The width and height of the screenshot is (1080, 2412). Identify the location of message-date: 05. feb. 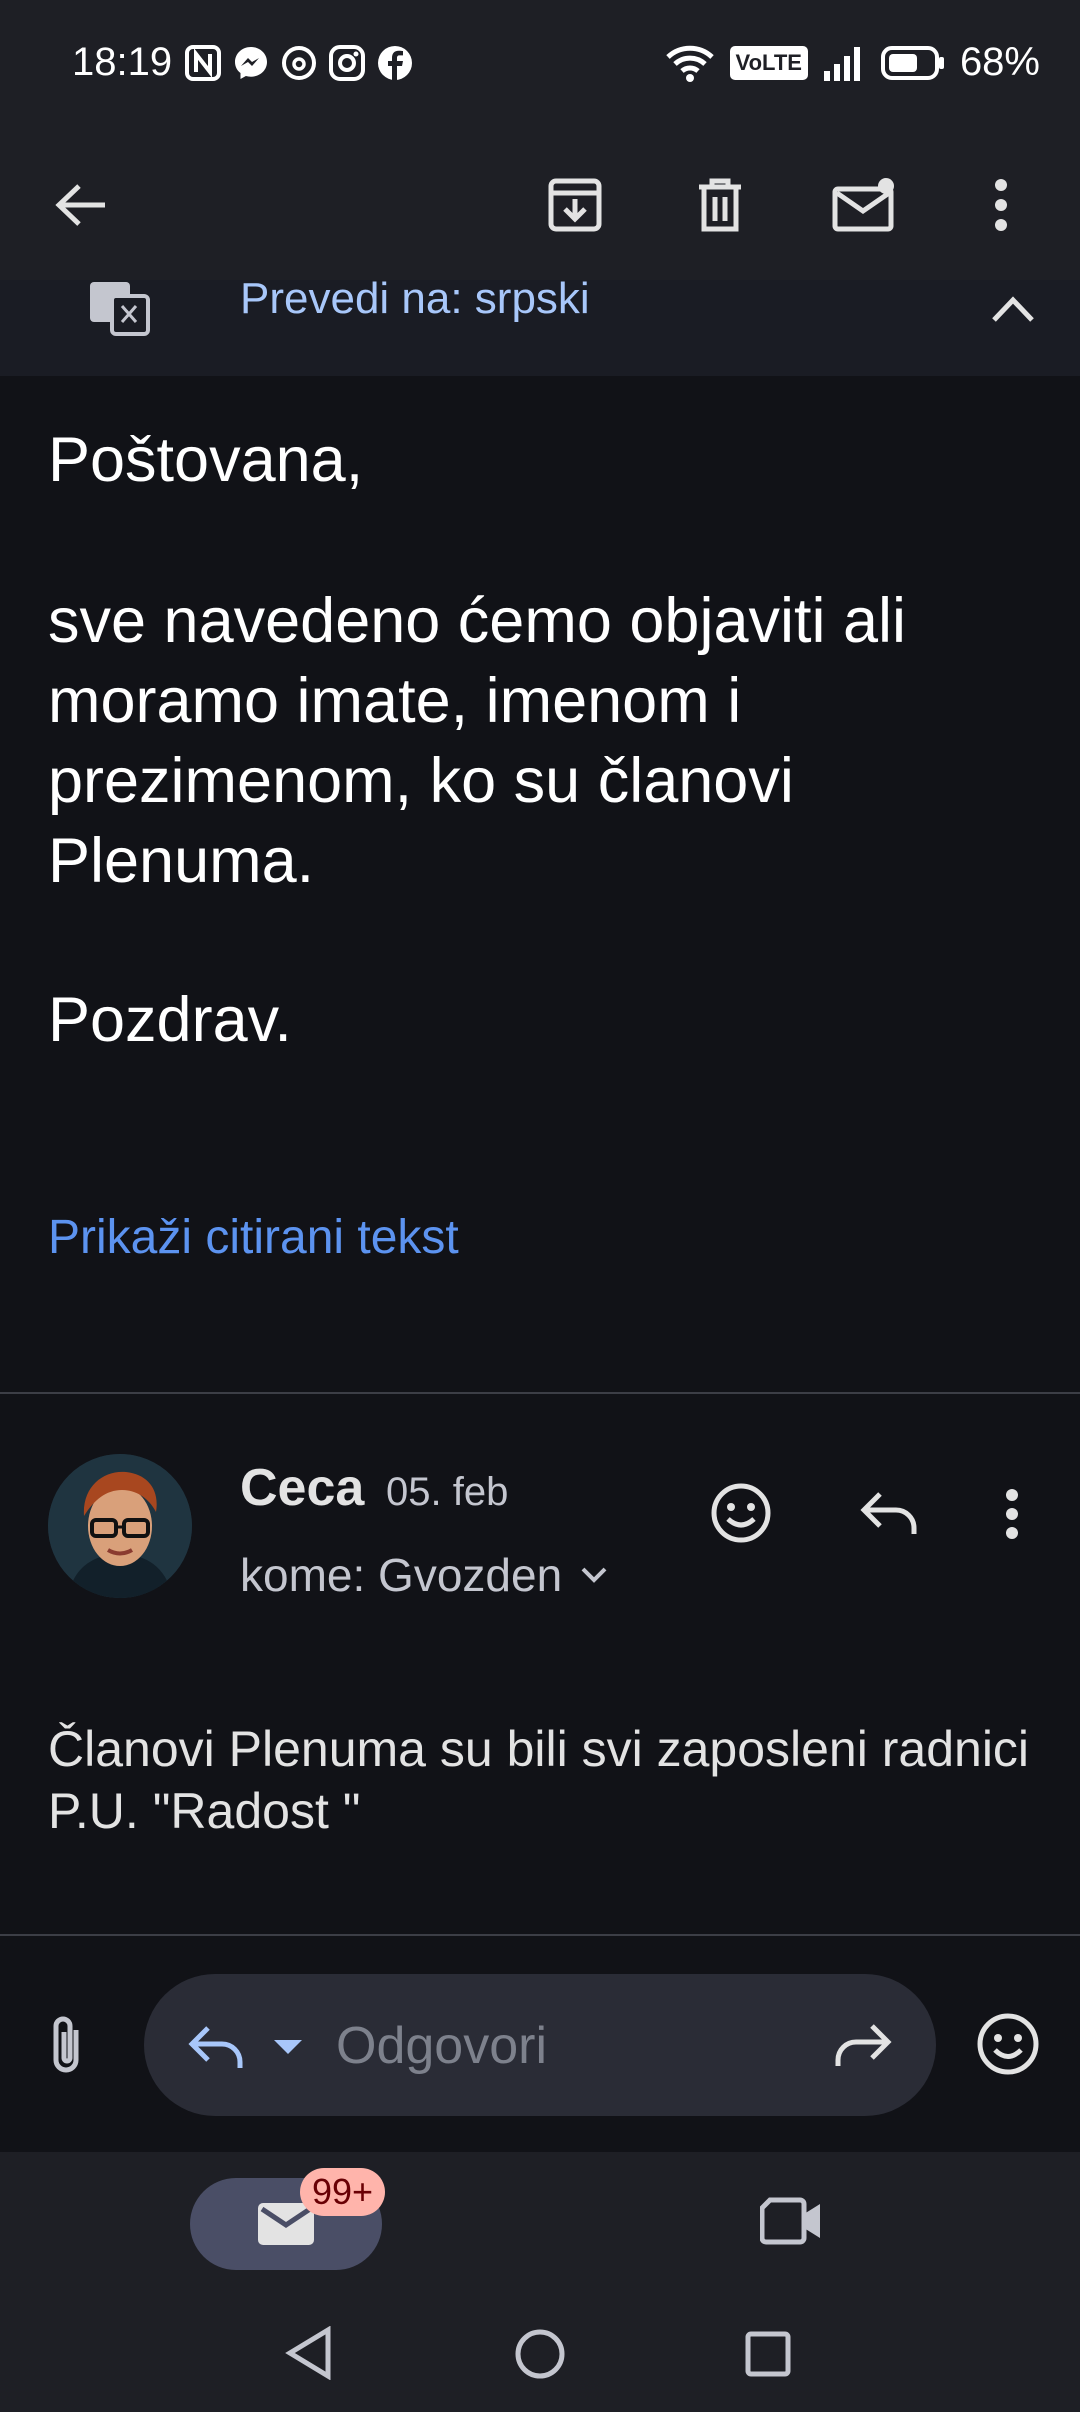
(447, 1492).